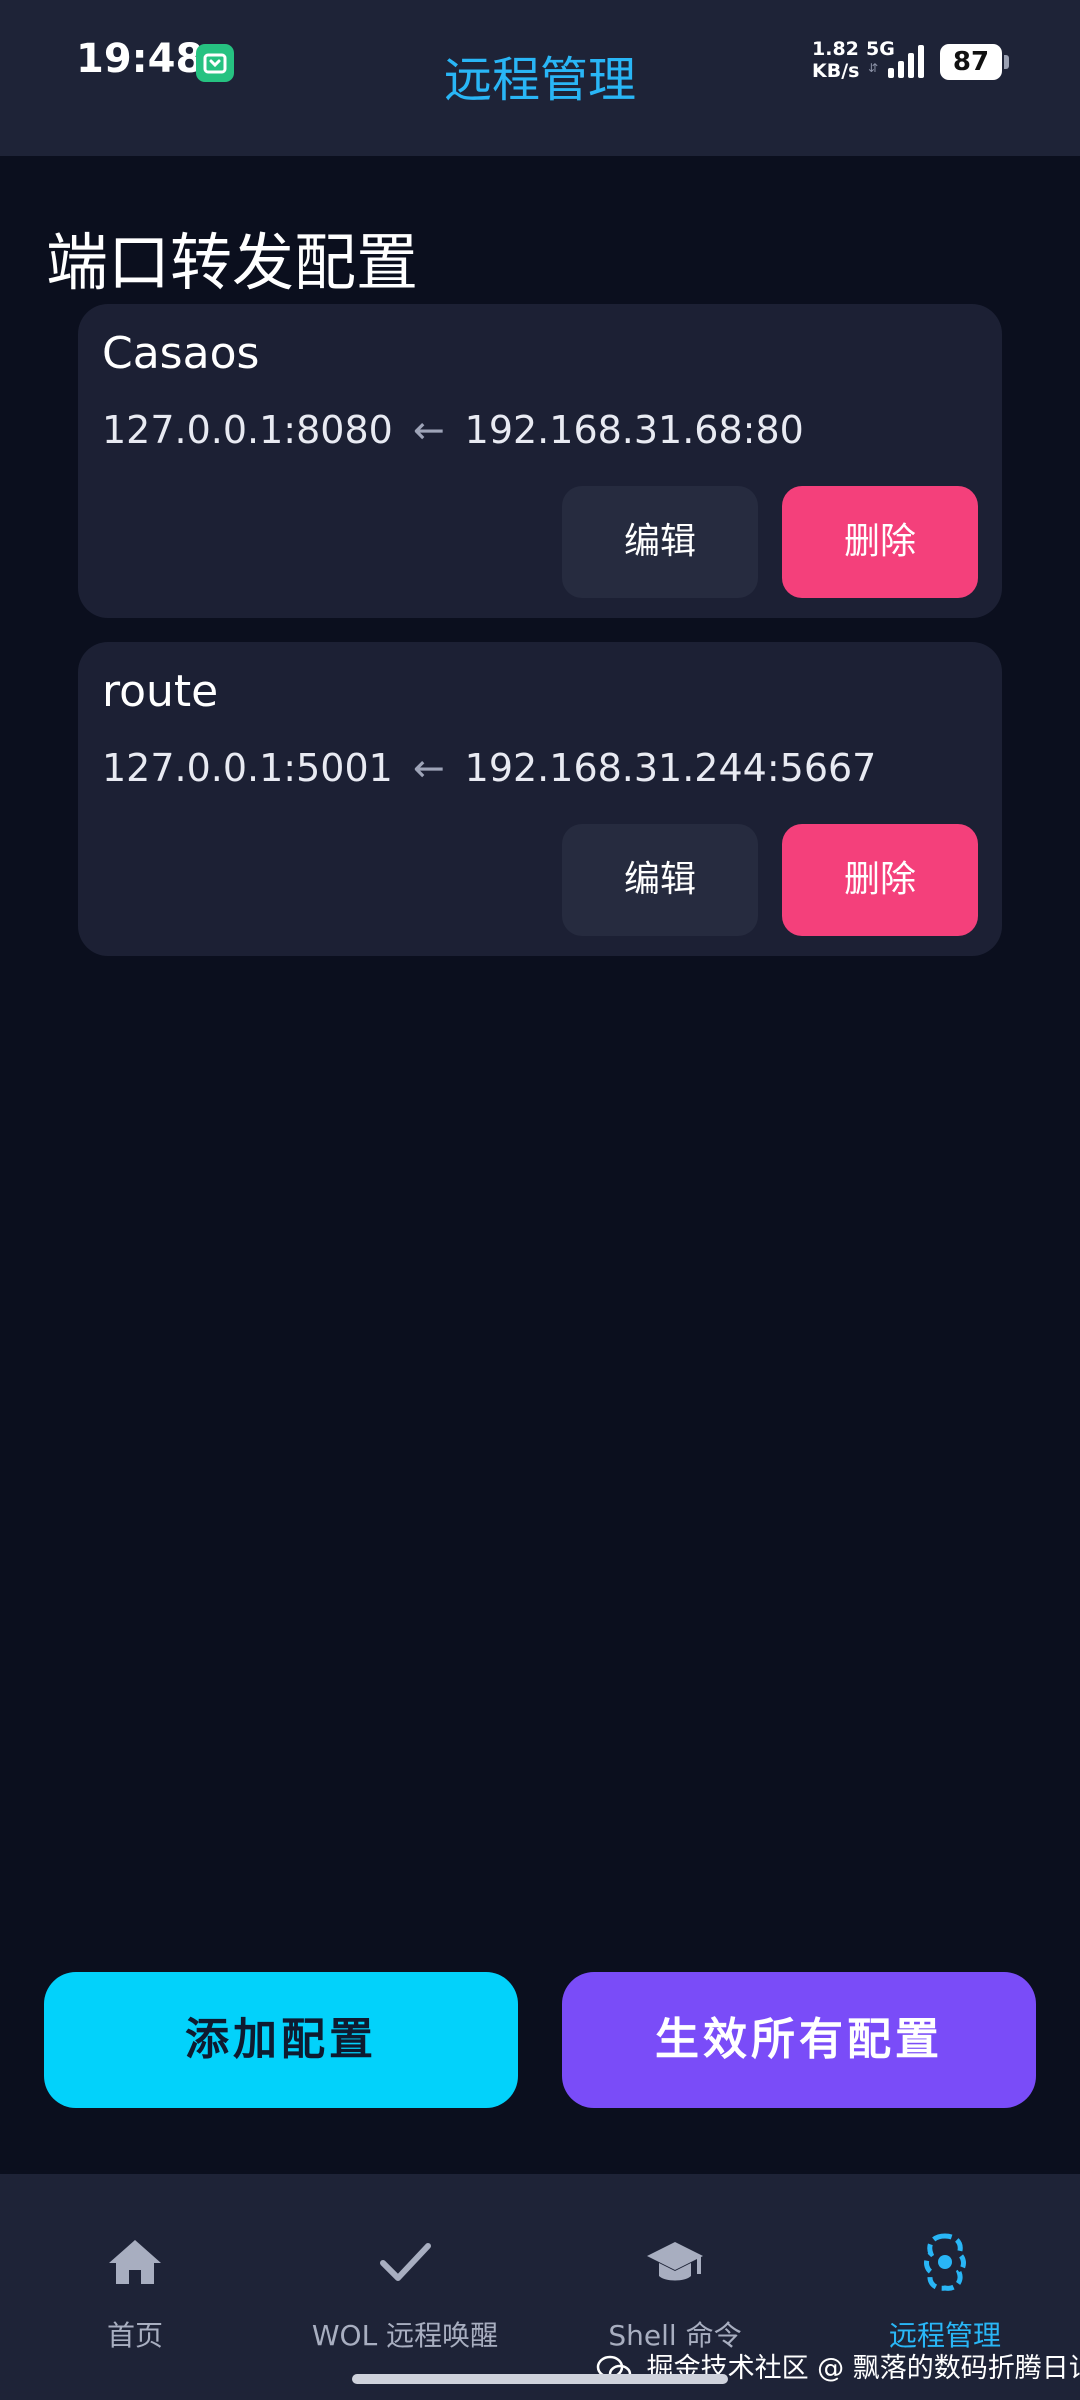 The height and width of the screenshot is (2400, 1080). Describe the element at coordinates (540, 78) in the screenshot. I see `top-bar: 19:48 远程管理 1.82 KB/s 5G ⇵ 87` at that location.